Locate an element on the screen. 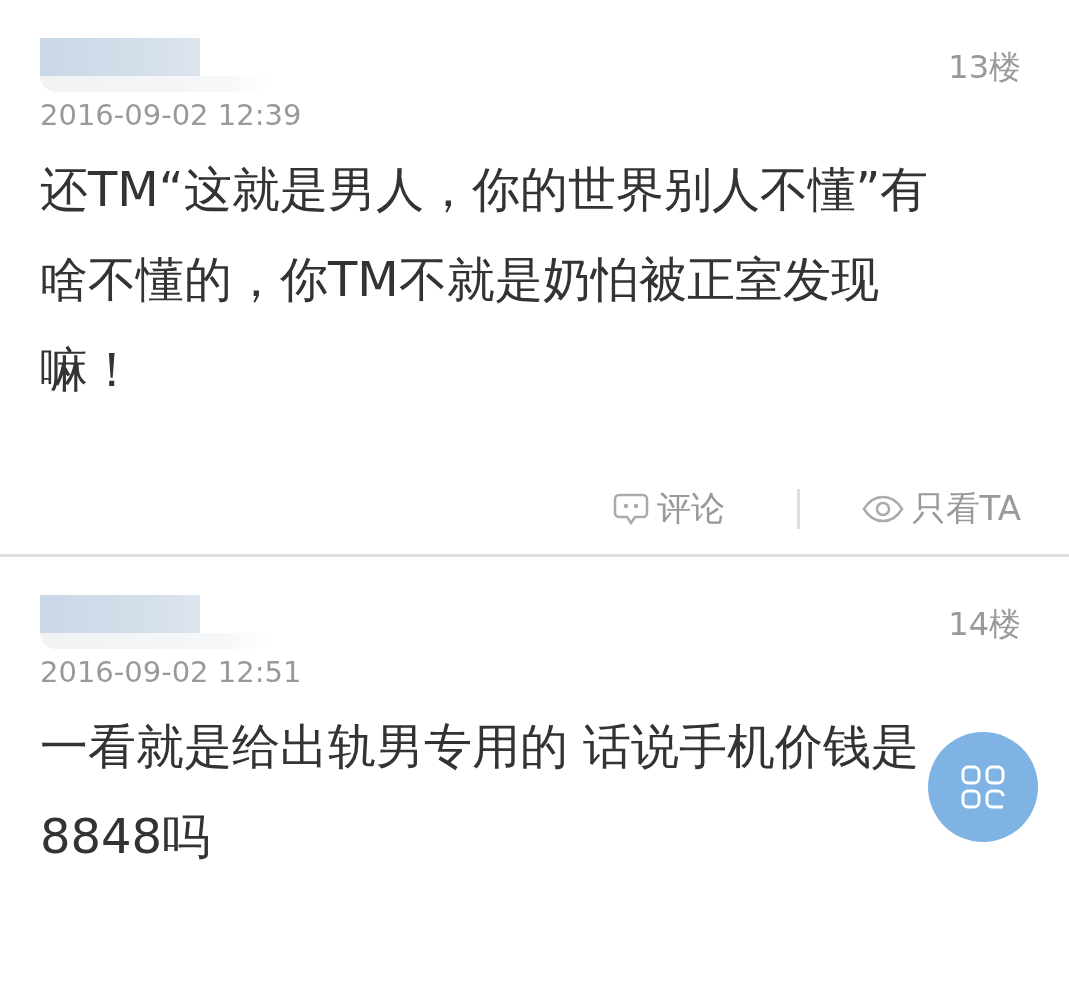 This screenshot has width=1069, height=987. floor-number: 14楼 is located at coordinates (984, 624).